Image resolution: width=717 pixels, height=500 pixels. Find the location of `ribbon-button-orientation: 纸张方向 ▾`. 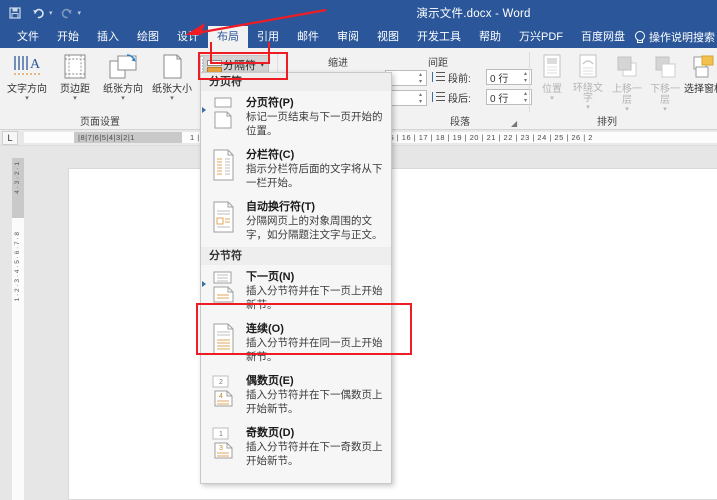

ribbon-button-orientation: 纸张方向 ▾ is located at coordinates (123, 76).